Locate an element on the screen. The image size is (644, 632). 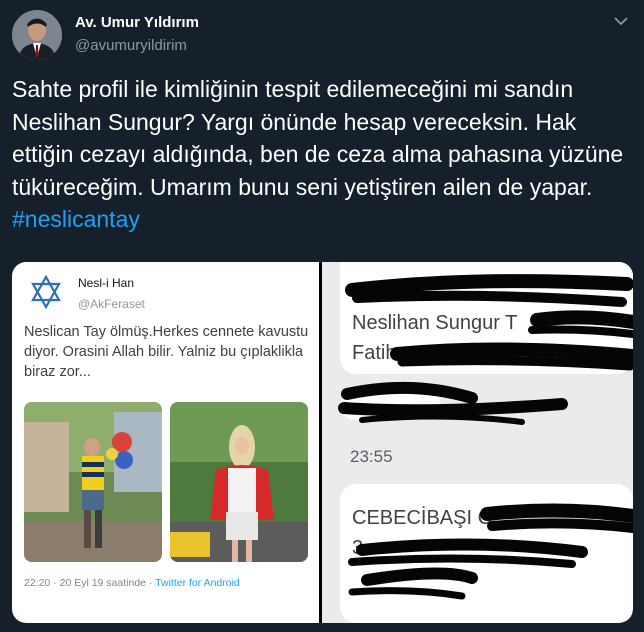
star-of-david-logo-icon is located at coordinates (46, 292).